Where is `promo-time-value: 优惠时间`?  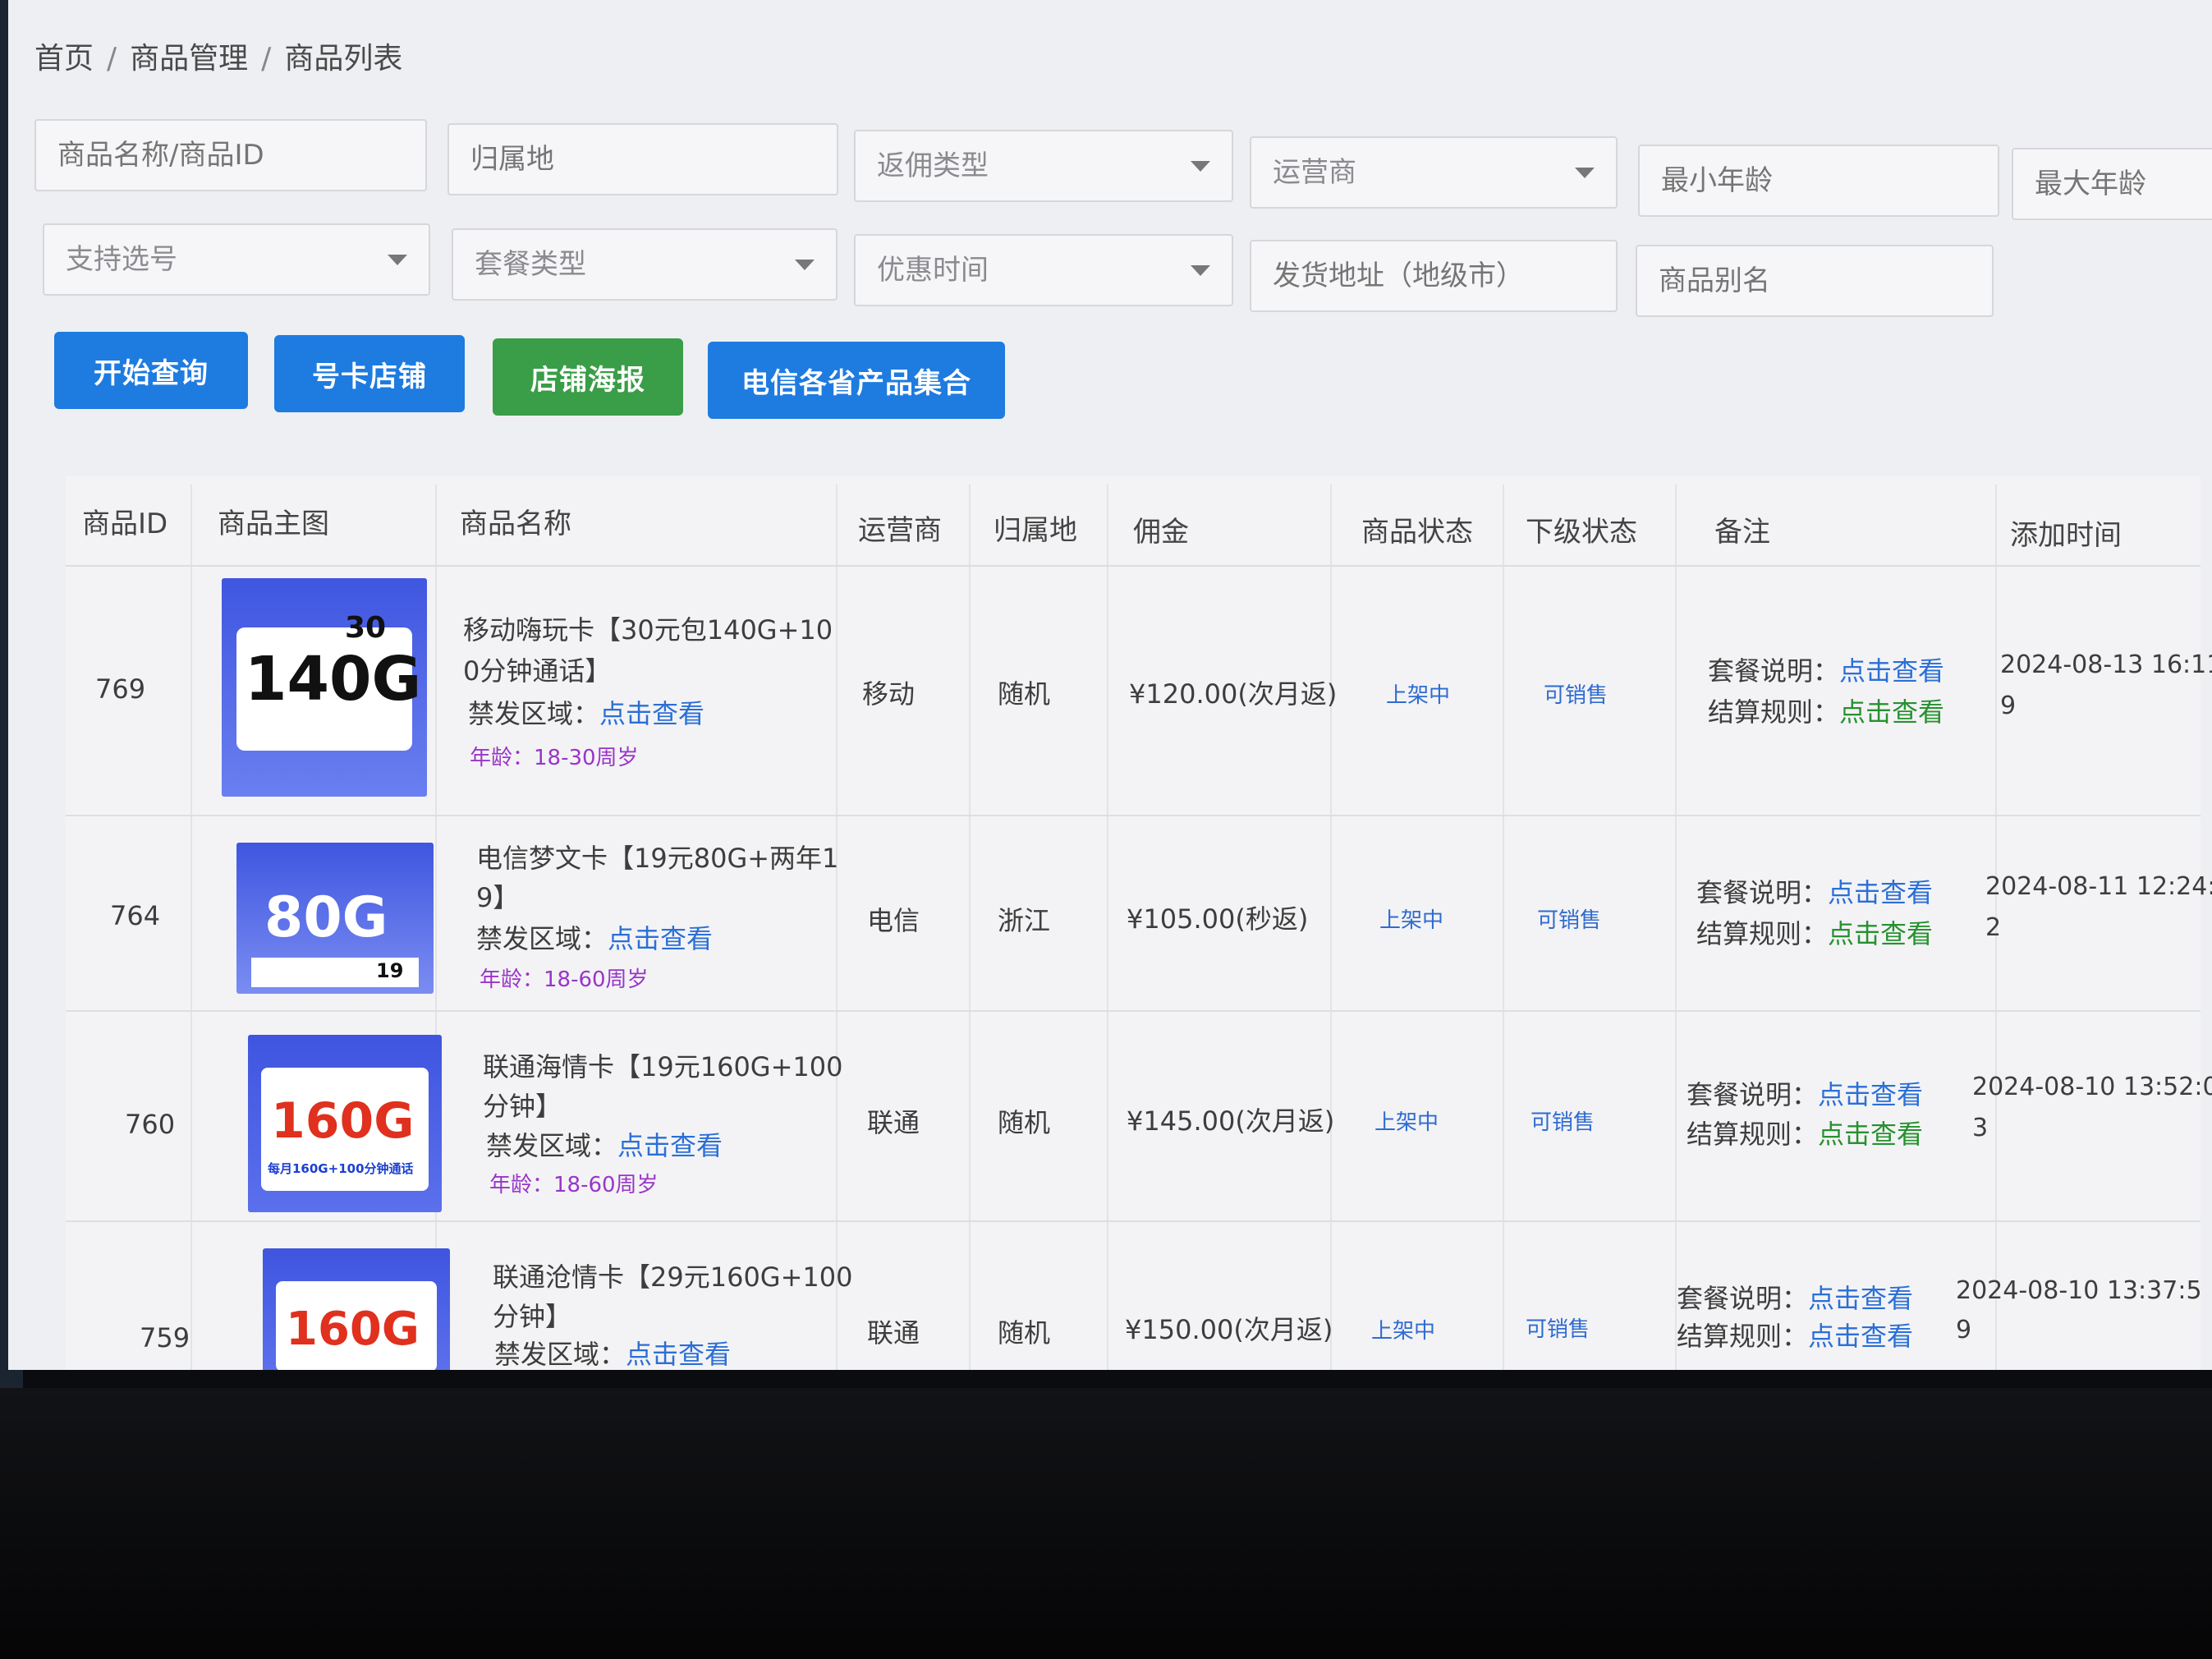 promo-time-value: 优惠时间 is located at coordinates (933, 270).